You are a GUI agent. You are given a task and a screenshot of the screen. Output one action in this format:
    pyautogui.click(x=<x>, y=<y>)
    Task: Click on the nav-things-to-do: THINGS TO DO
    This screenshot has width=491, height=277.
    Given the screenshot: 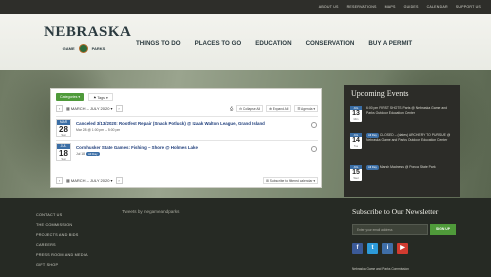 What is the action you would take?
    pyautogui.click(x=158, y=43)
    